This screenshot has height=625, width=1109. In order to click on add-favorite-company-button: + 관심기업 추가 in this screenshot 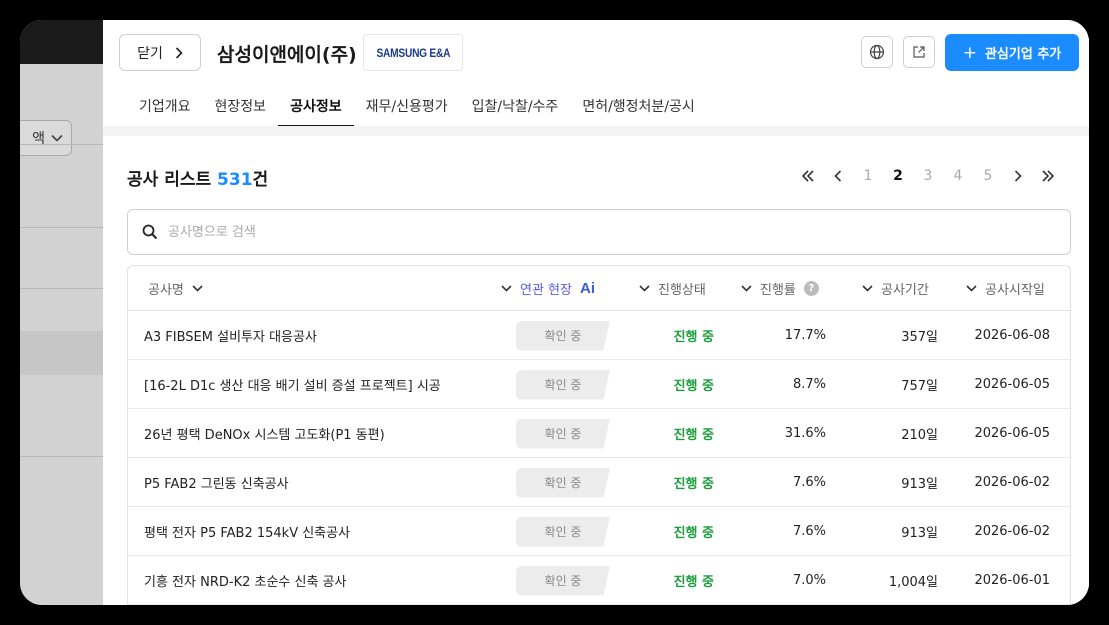, I will do `click(1012, 52)`.